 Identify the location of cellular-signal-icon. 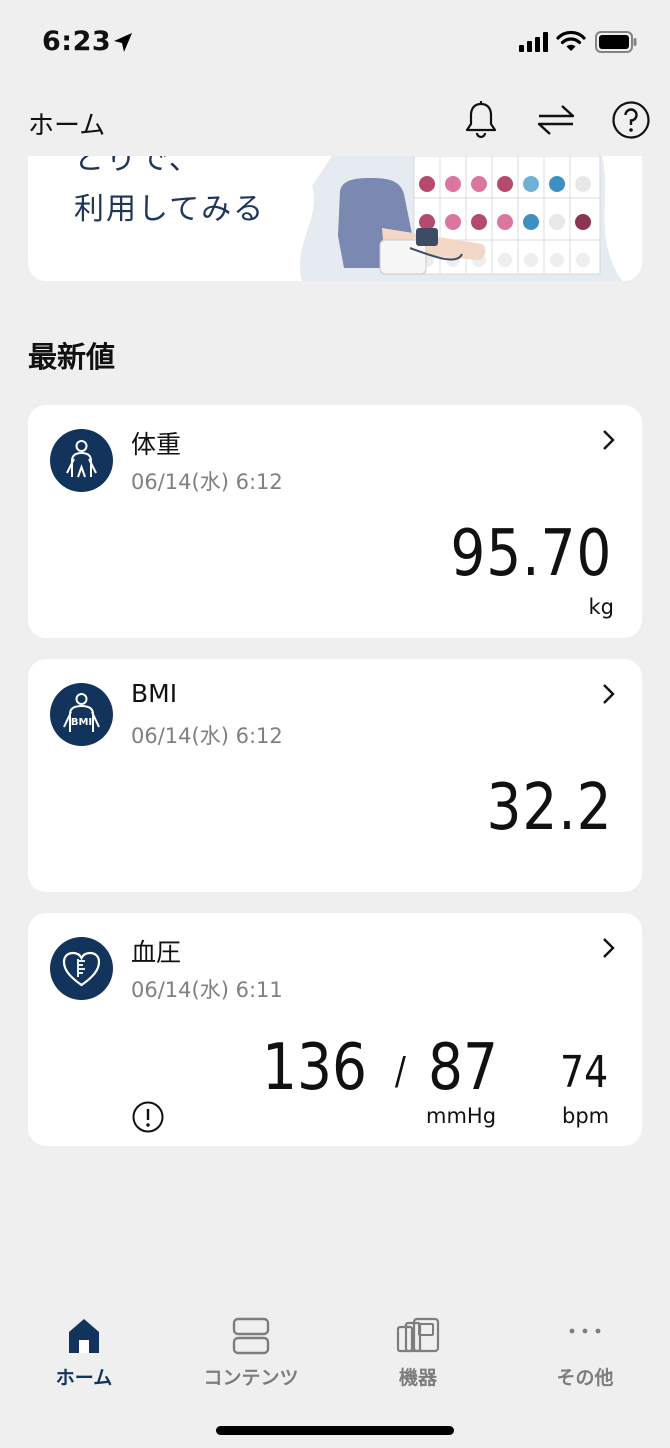
(533, 42).